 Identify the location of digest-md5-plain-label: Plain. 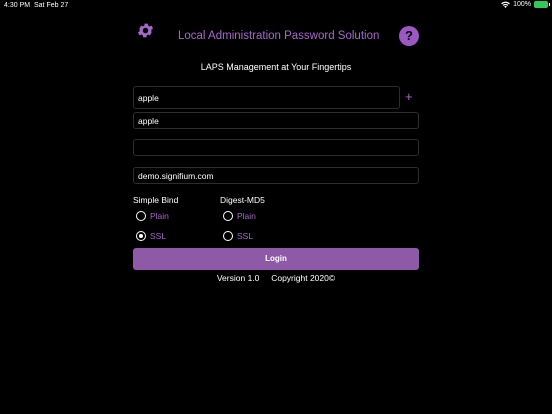
(246, 216).